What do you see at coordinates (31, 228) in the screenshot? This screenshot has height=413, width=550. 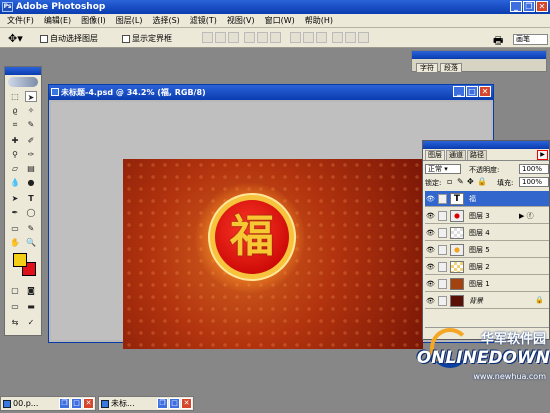 I see `eyedropper-icon: ✎` at bounding box center [31, 228].